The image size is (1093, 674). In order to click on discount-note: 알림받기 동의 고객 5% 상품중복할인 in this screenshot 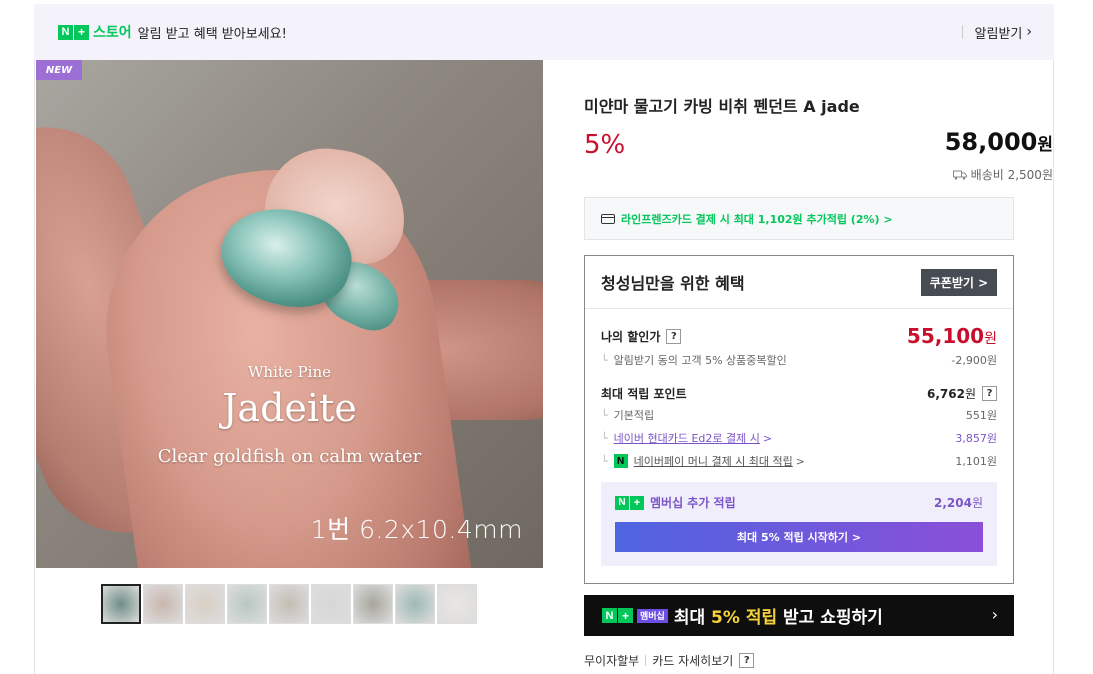, I will do `click(700, 360)`.